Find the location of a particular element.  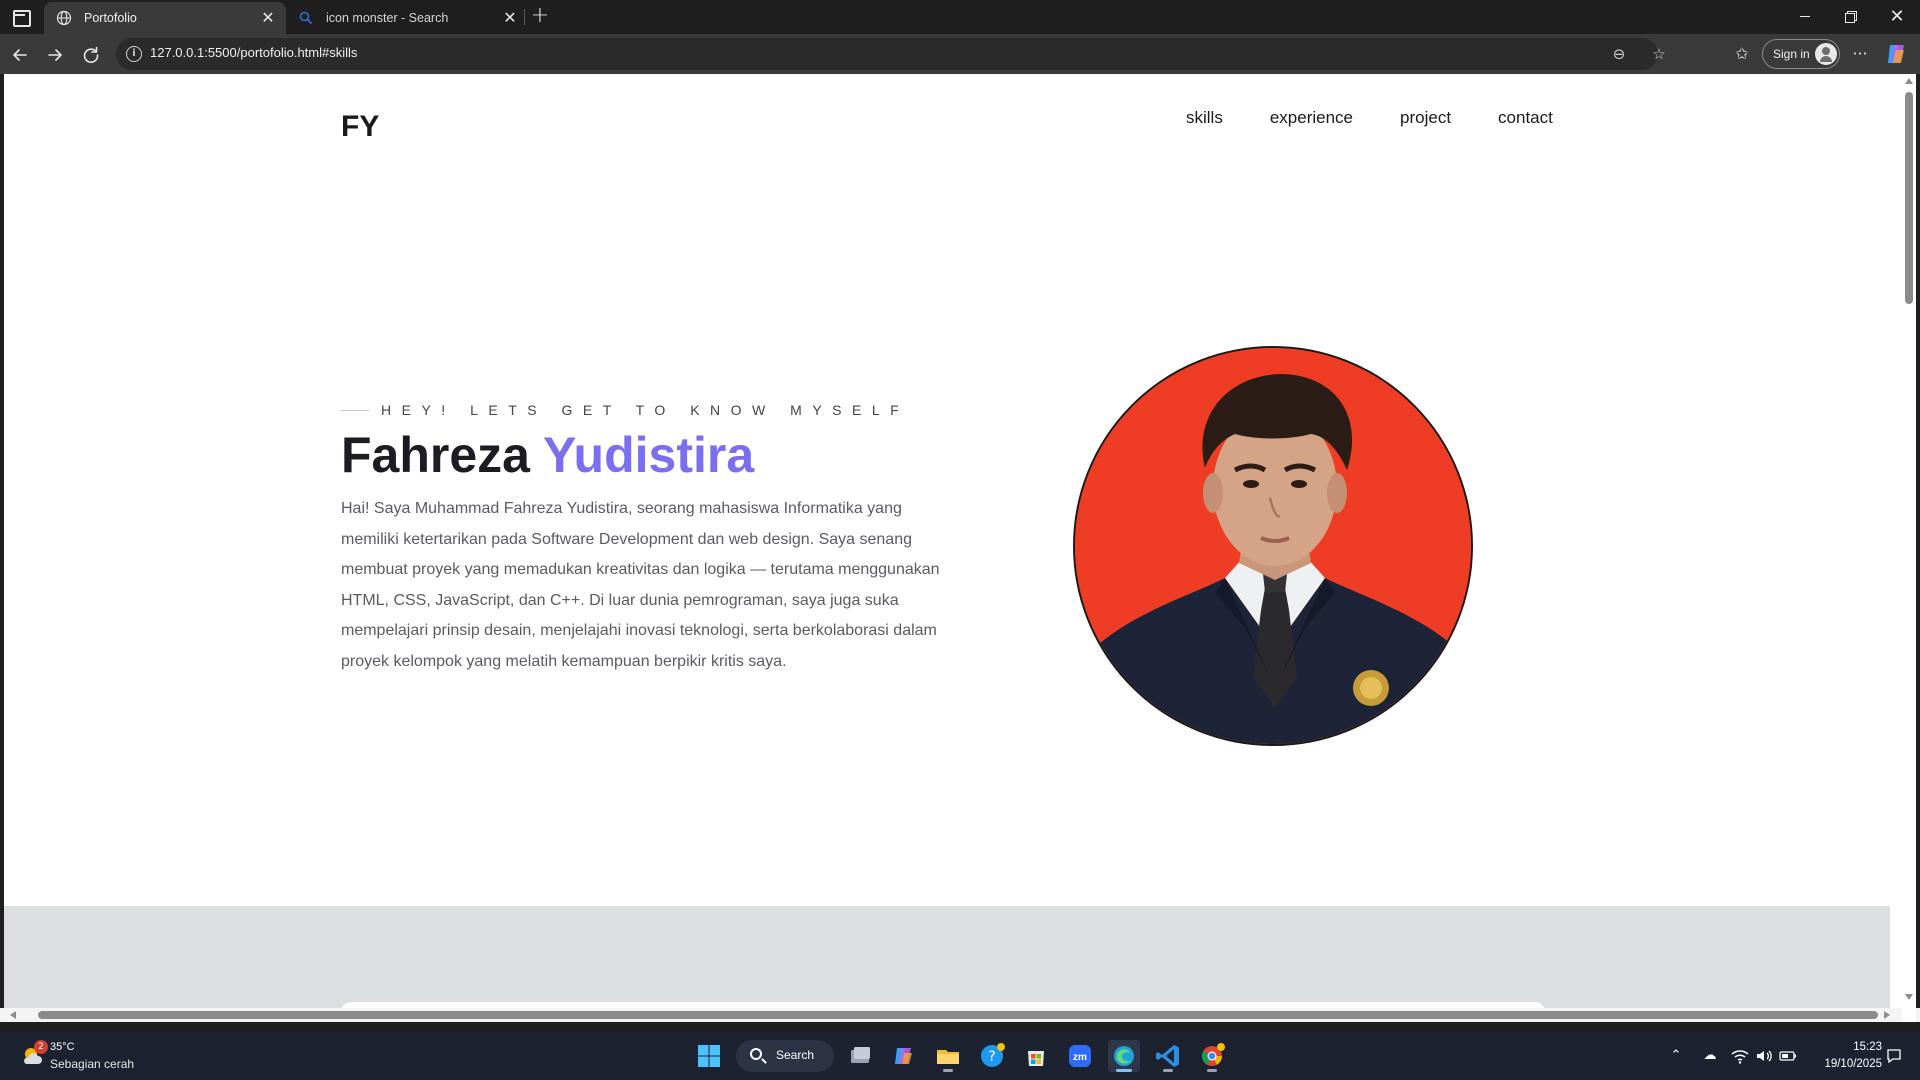

taskbar-search: Search is located at coordinates (785, 1056).